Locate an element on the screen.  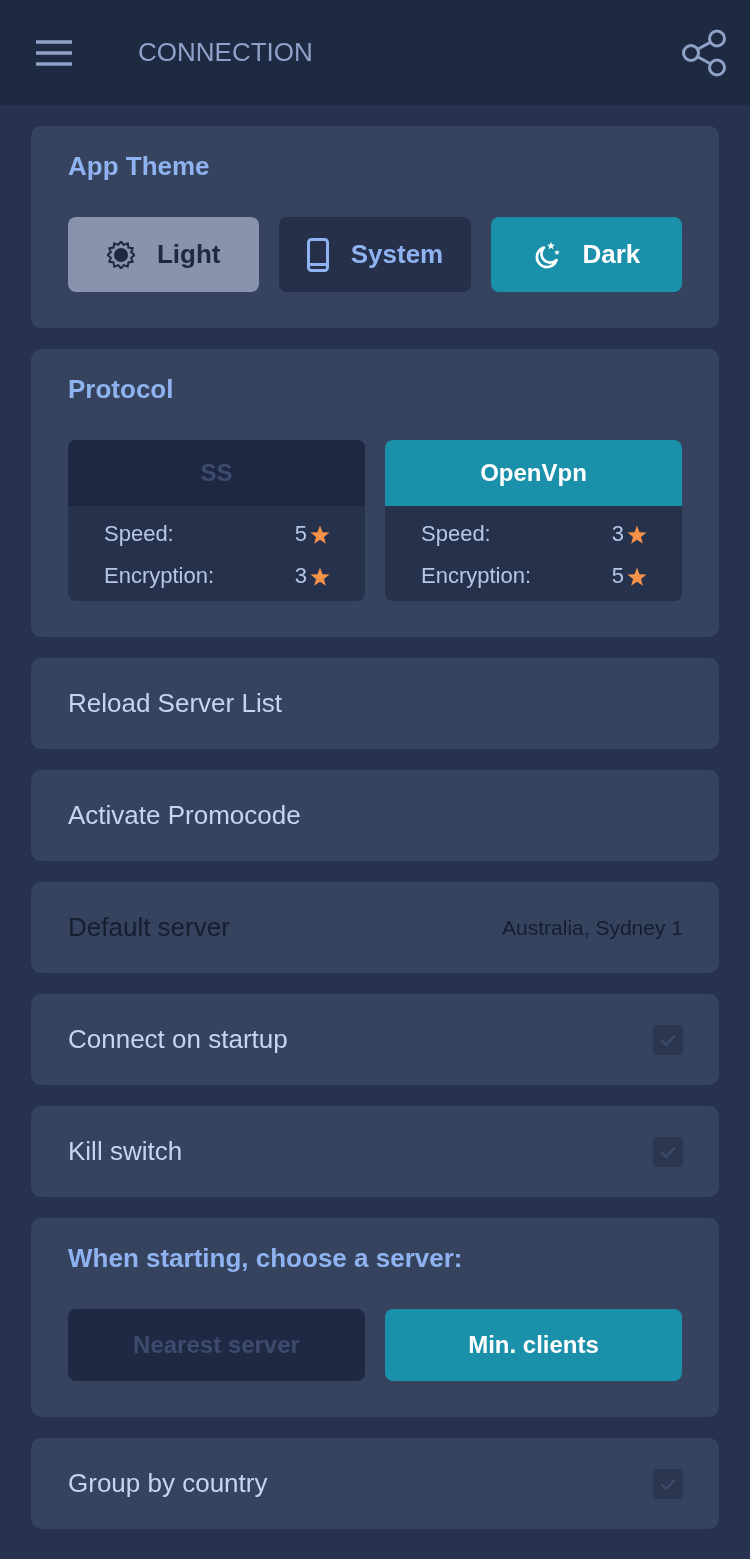
settings-item: Kill switch is located at coordinates (375, 1151).